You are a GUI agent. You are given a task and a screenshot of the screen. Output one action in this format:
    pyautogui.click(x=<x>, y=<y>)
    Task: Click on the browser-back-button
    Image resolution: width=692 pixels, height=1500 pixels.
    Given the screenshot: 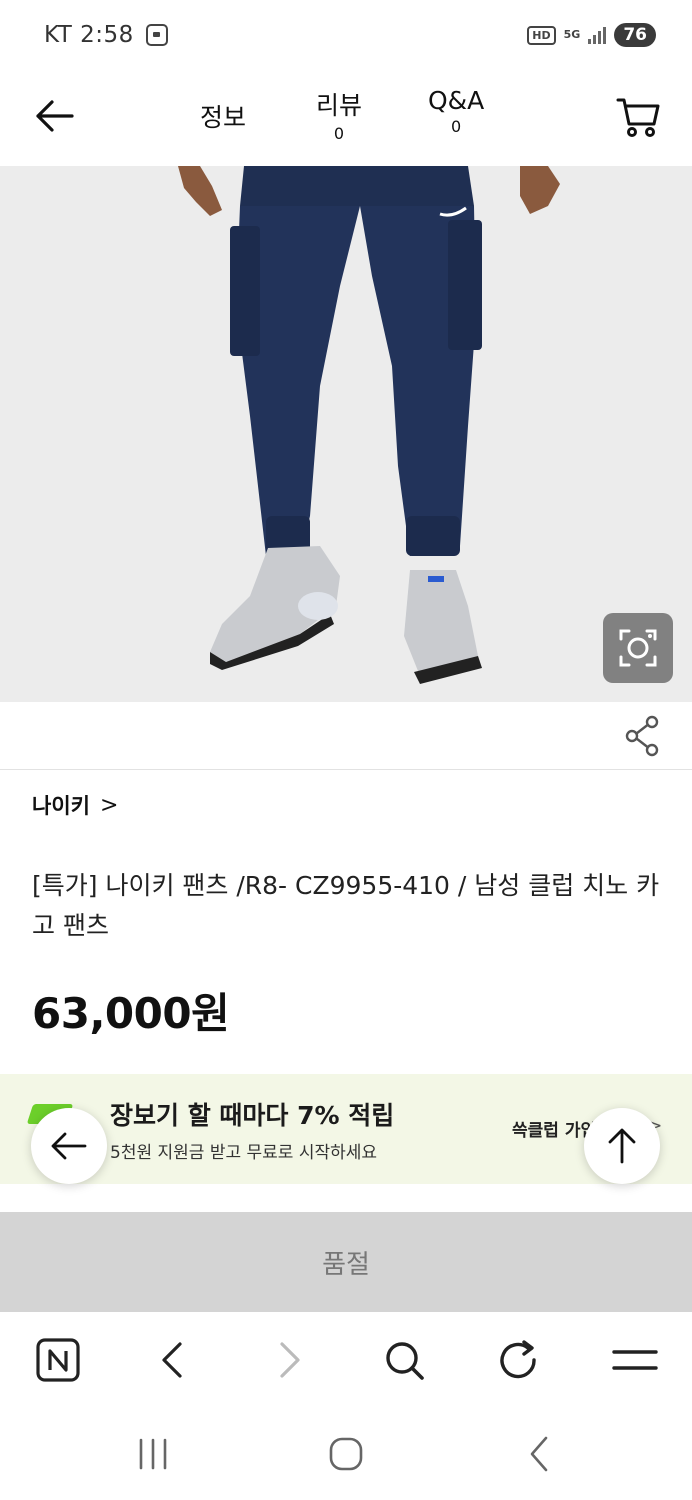 What is the action you would take?
    pyautogui.click(x=173, y=1361)
    